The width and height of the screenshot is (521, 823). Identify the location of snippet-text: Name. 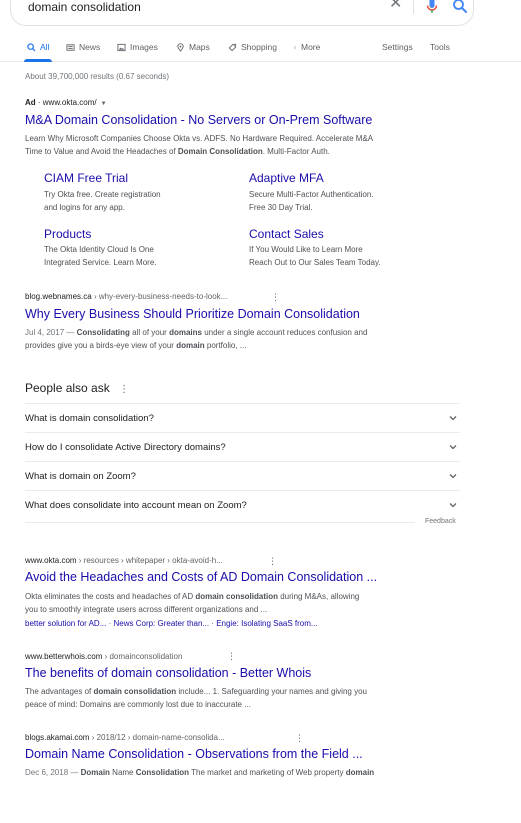
(122, 772).